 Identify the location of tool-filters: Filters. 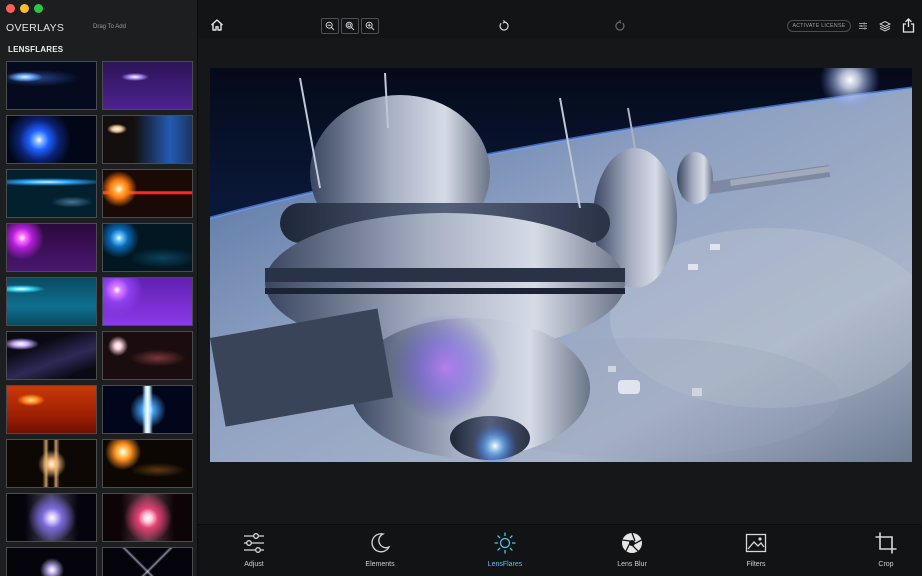
(756, 549).